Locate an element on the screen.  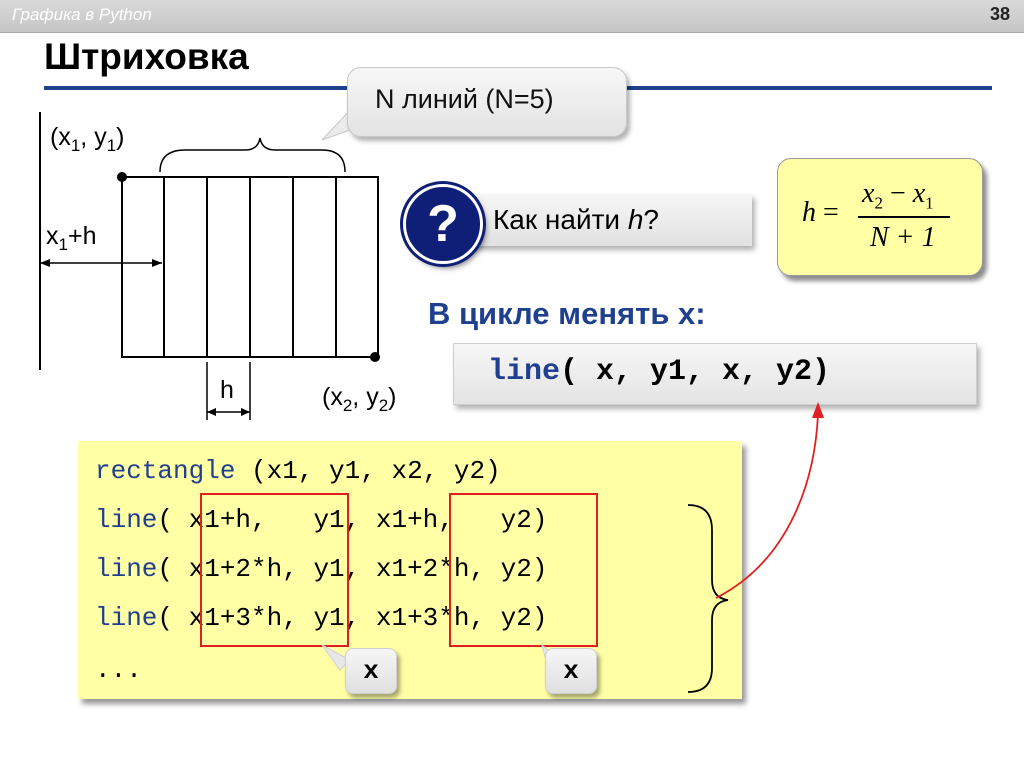
brace-right is located at coordinates (708, 598).